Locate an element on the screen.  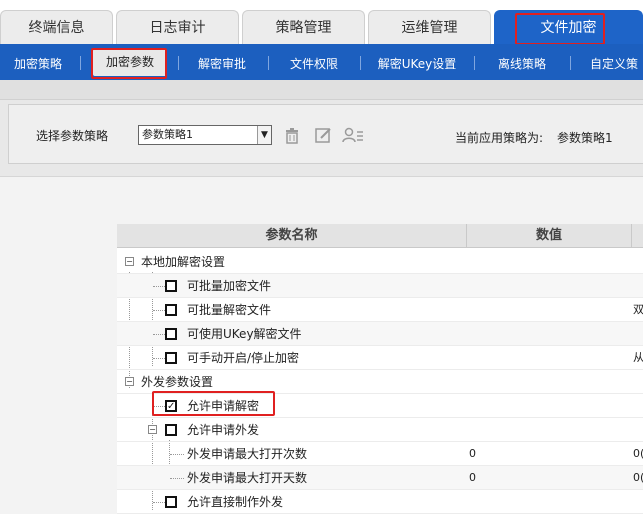
edit-icon is located at coordinates (323, 135).